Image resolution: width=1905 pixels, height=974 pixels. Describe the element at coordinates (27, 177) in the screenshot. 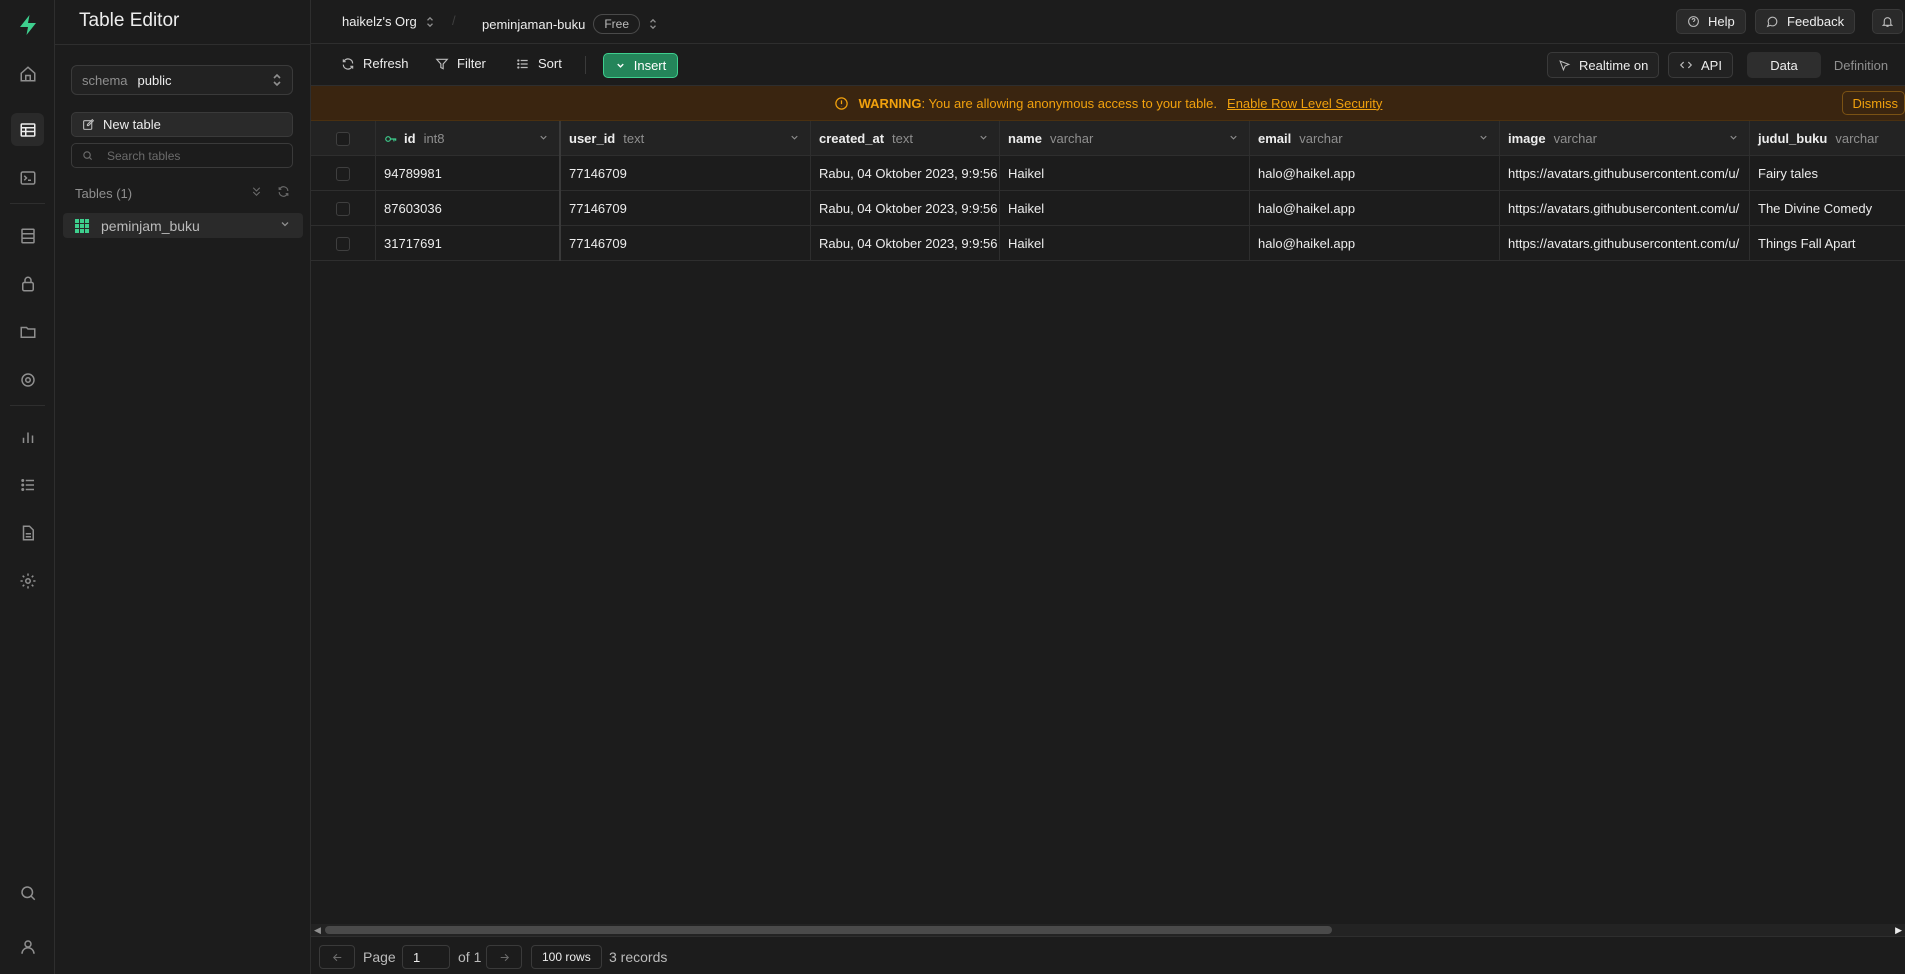

I see `sql-editor-icon` at that location.